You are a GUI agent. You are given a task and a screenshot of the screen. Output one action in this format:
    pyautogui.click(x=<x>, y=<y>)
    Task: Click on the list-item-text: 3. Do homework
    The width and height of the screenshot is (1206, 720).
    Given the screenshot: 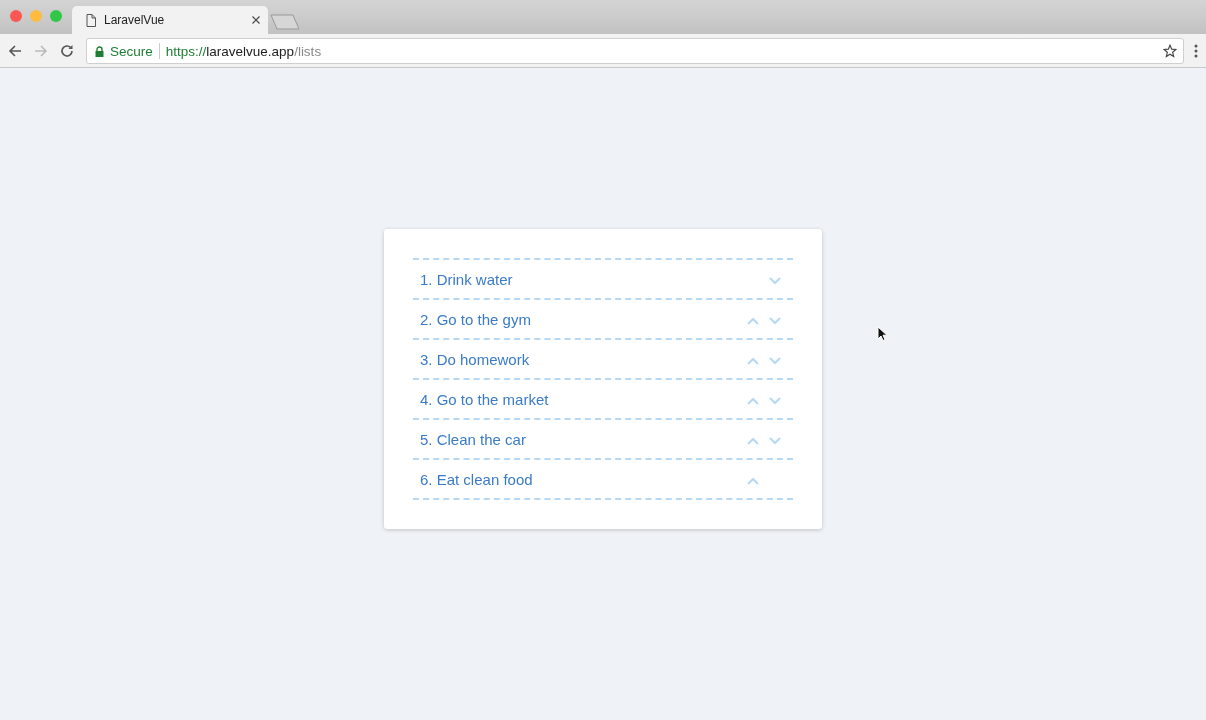 What is the action you would take?
    pyautogui.click(x=475, y=359)
    